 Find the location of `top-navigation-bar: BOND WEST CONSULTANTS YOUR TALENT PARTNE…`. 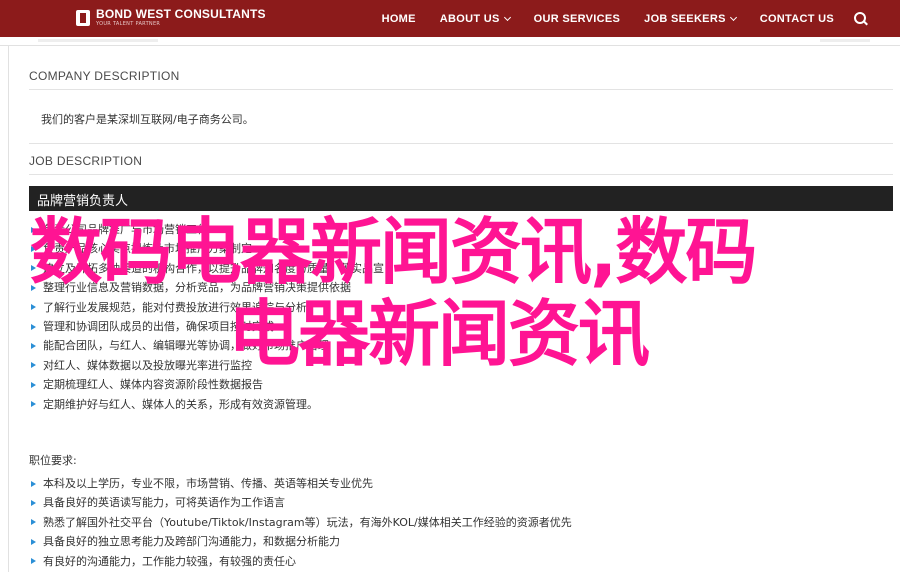

top-navigation-bar: BOND WEST CONSULTANTS YOUR TALENT PARTNE… is located at coordinates (450, 18).